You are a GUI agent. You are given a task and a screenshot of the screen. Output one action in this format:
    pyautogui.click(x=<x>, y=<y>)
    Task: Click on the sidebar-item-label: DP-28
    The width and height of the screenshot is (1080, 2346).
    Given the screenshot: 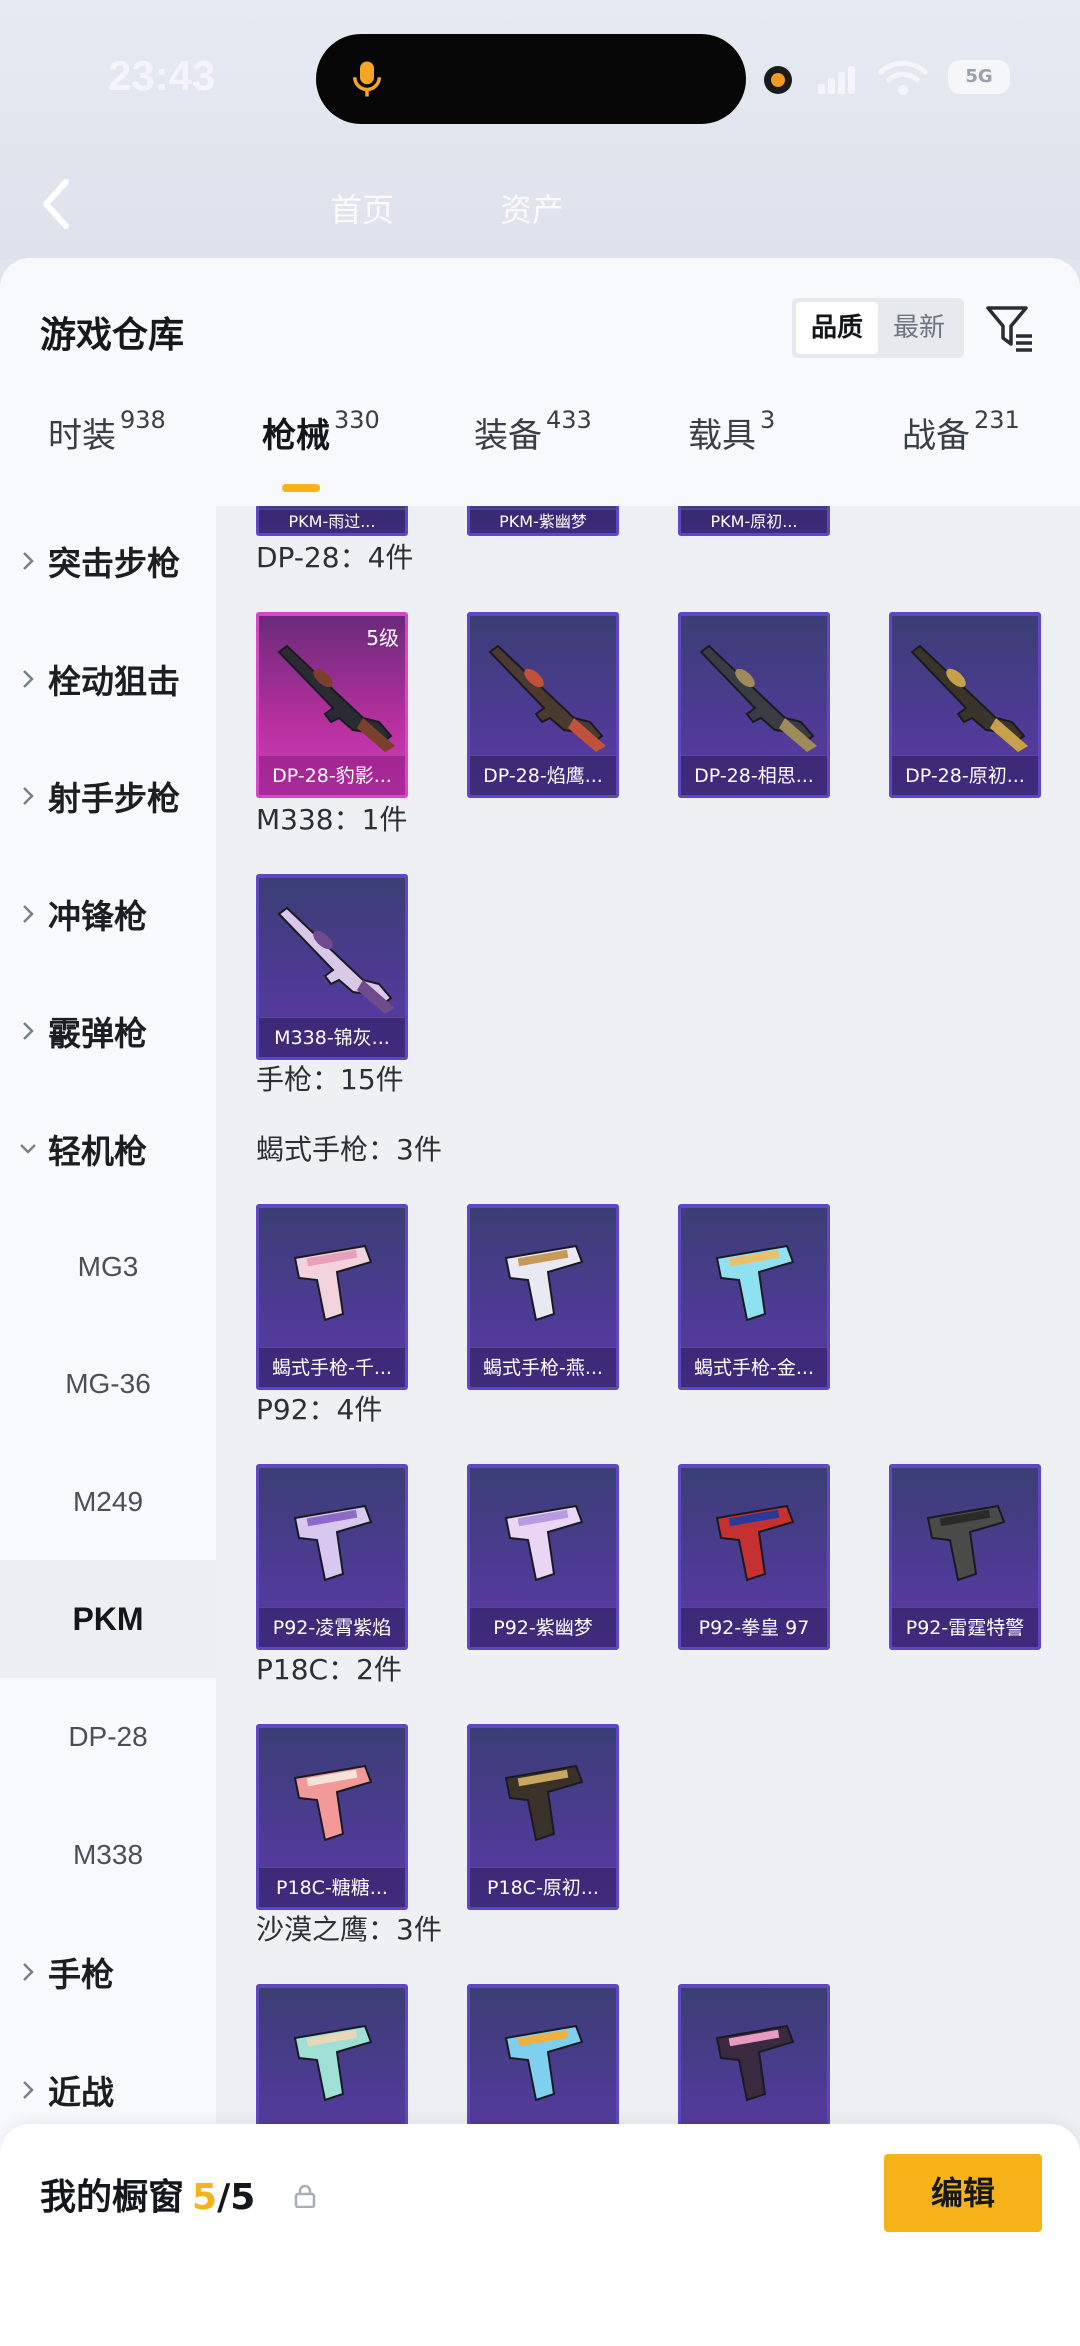 What is the action you would take?
    pyautogui.click(x=108, y=1736)
    